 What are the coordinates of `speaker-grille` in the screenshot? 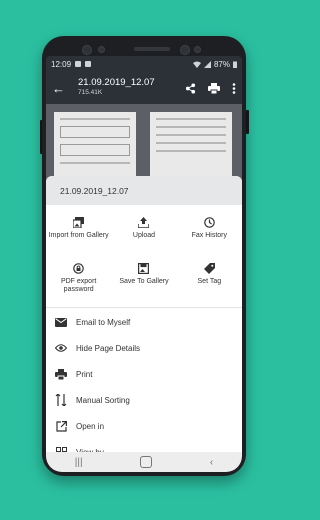 It's located at (152, 49).